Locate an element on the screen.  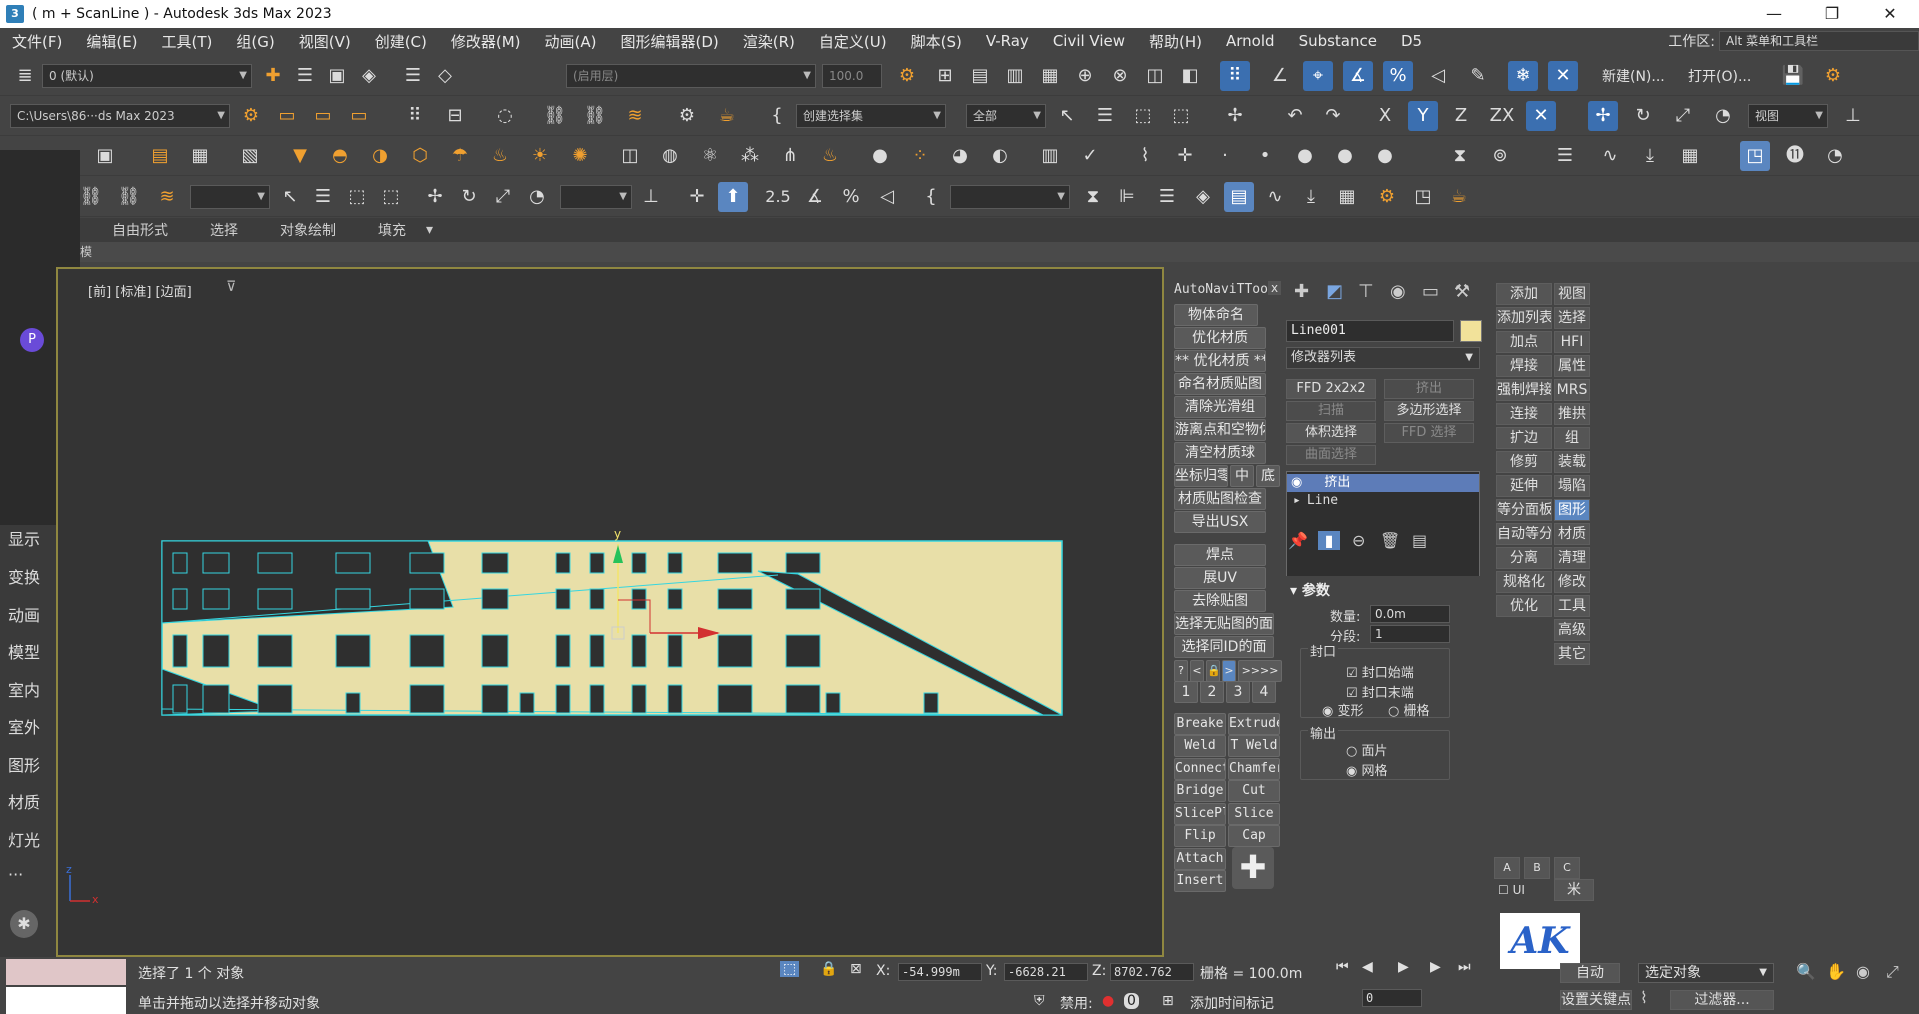
percent-spinner: 100.0 is located at coordinates (852, 76).